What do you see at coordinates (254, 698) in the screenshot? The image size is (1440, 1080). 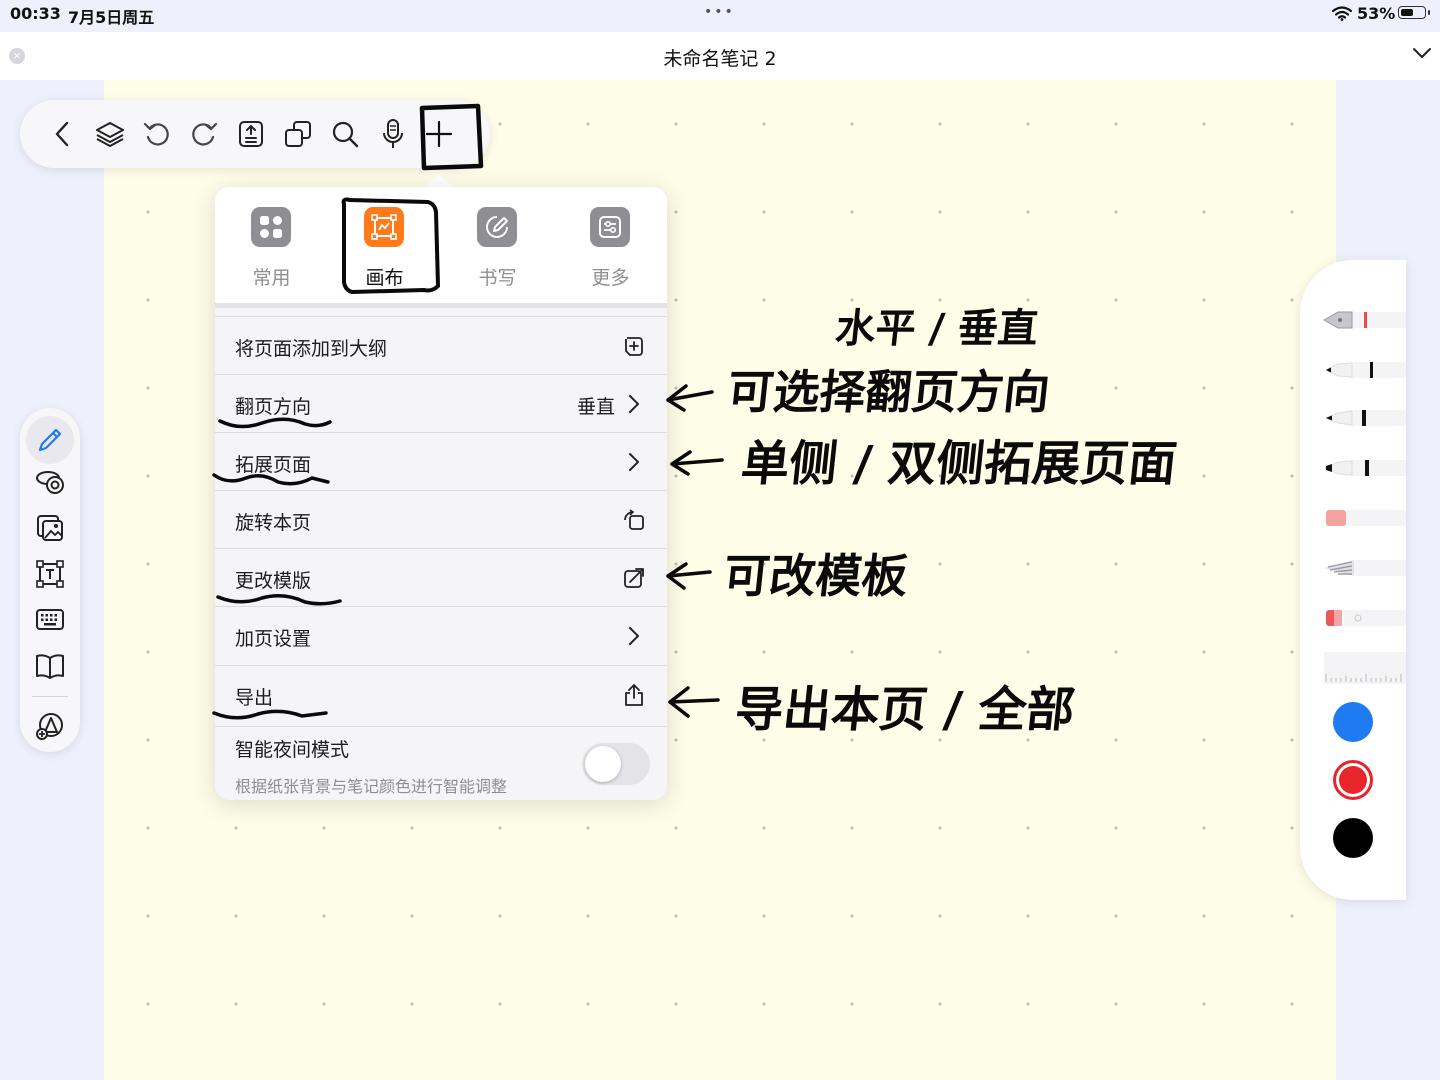 I see `menu-item-label: 导出` at bounding box center [254, 698].